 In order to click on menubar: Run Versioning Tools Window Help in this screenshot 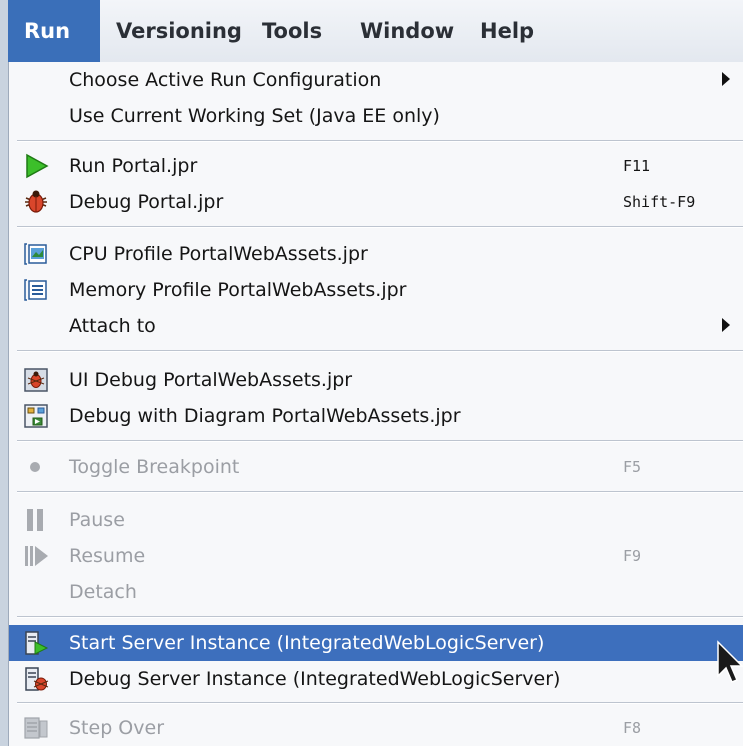, I will do `click(375, 31)`.